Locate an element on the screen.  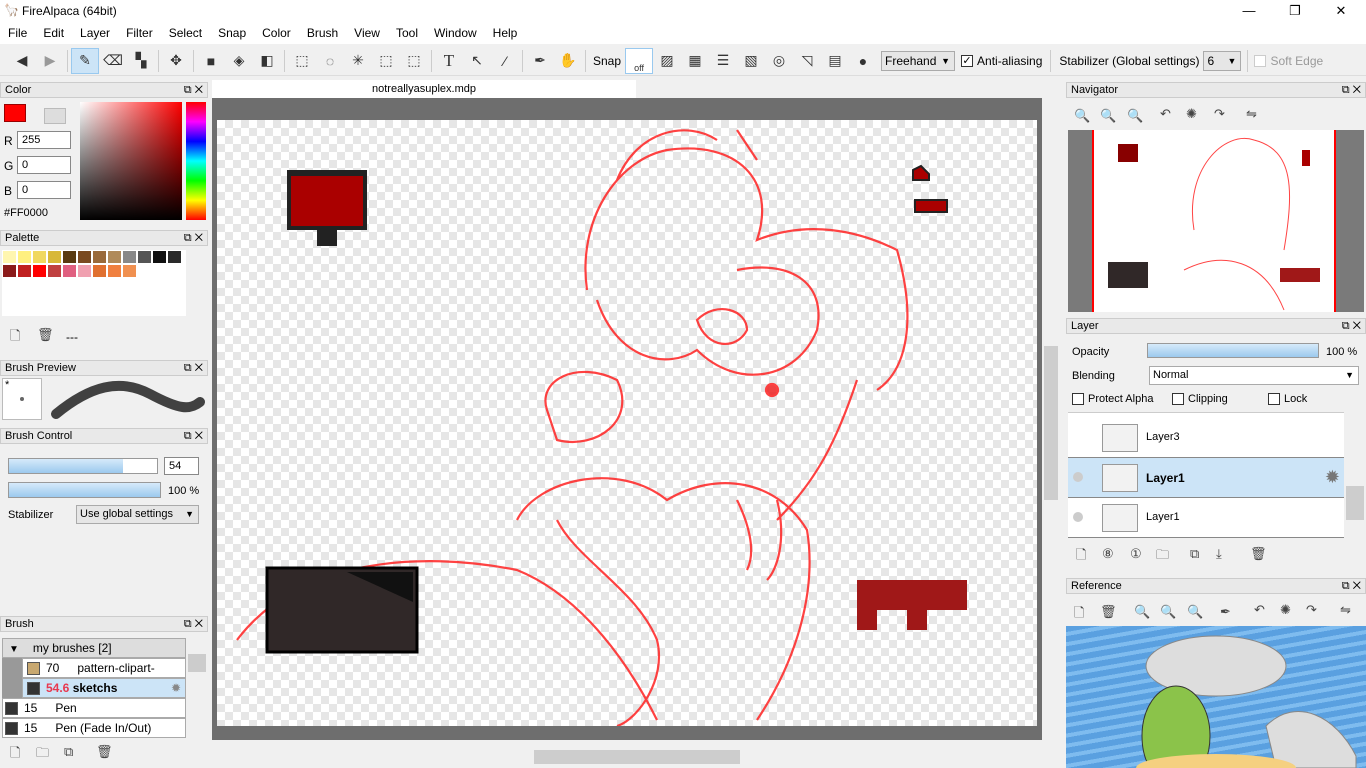
open-reference-icon: 🗋 is located at coordinates (1079, 615).